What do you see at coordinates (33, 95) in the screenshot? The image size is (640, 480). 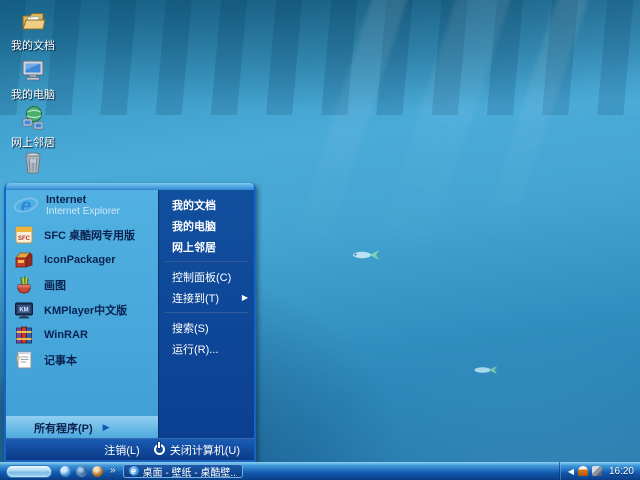 I see `desktop-icon-label: 我的电脑` at bounding box center [33, 95].